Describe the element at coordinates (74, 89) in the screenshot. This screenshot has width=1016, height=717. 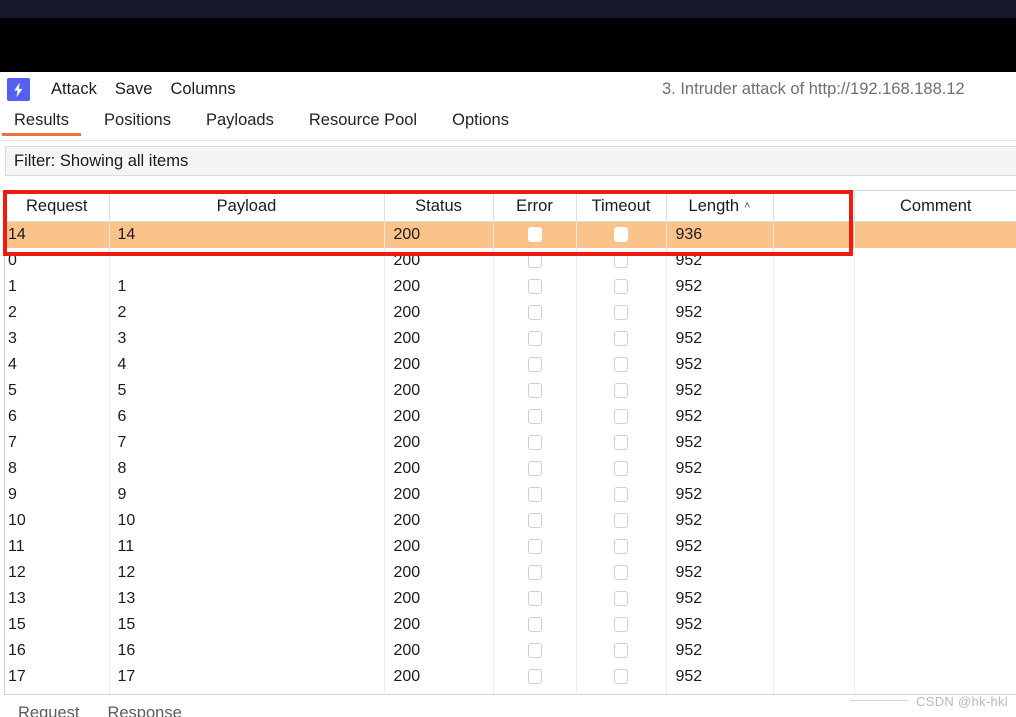
I see `menu-item-attack: Attack` at that location.